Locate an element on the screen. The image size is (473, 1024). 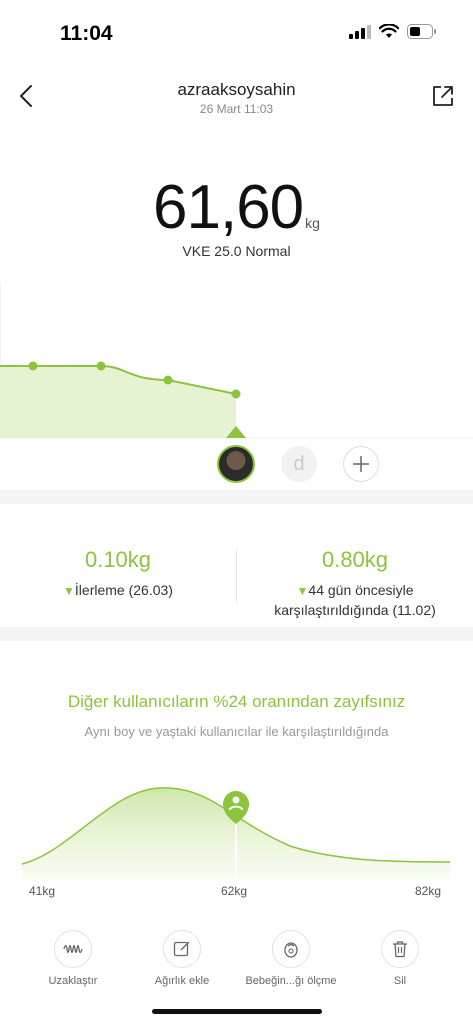
avatar is located at coordinates (236, 464).